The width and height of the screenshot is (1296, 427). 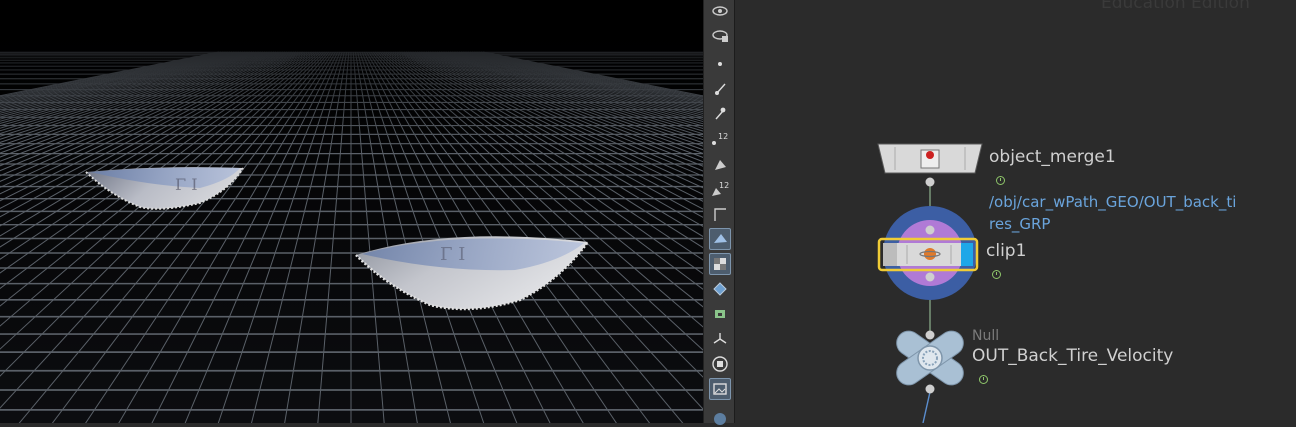 I want to click on node-type-null: Null, so click(x=986, y=336).